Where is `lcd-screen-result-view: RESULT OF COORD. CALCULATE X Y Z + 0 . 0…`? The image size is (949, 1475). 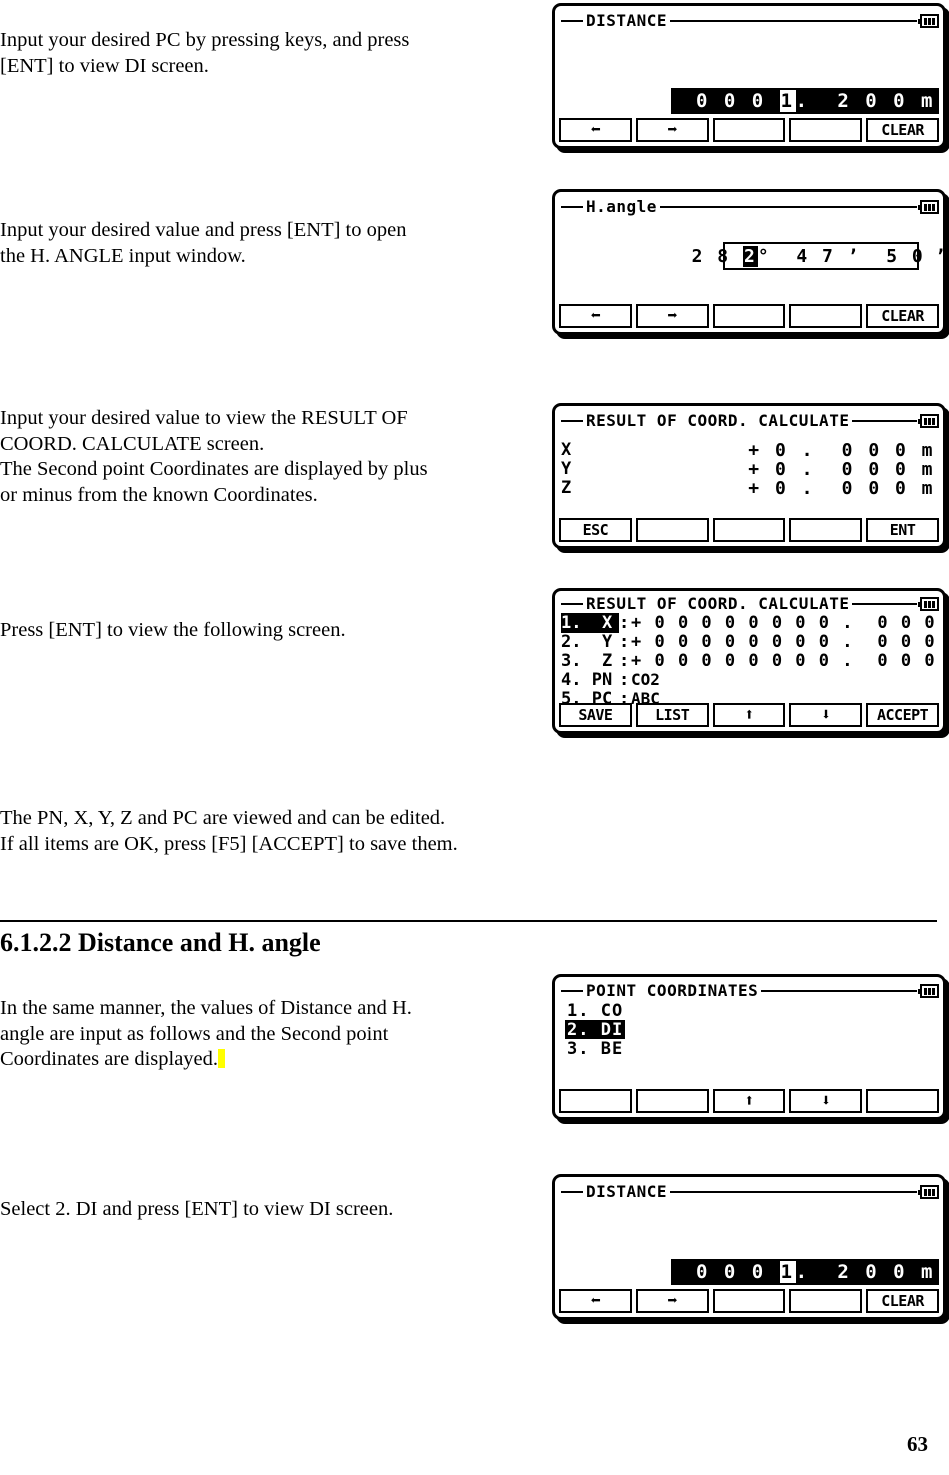
lcd-screen-result-view: RESULT OF COORD. CALCULATE X Y Z + 0 . 0… is located at coordinates (749, 476).